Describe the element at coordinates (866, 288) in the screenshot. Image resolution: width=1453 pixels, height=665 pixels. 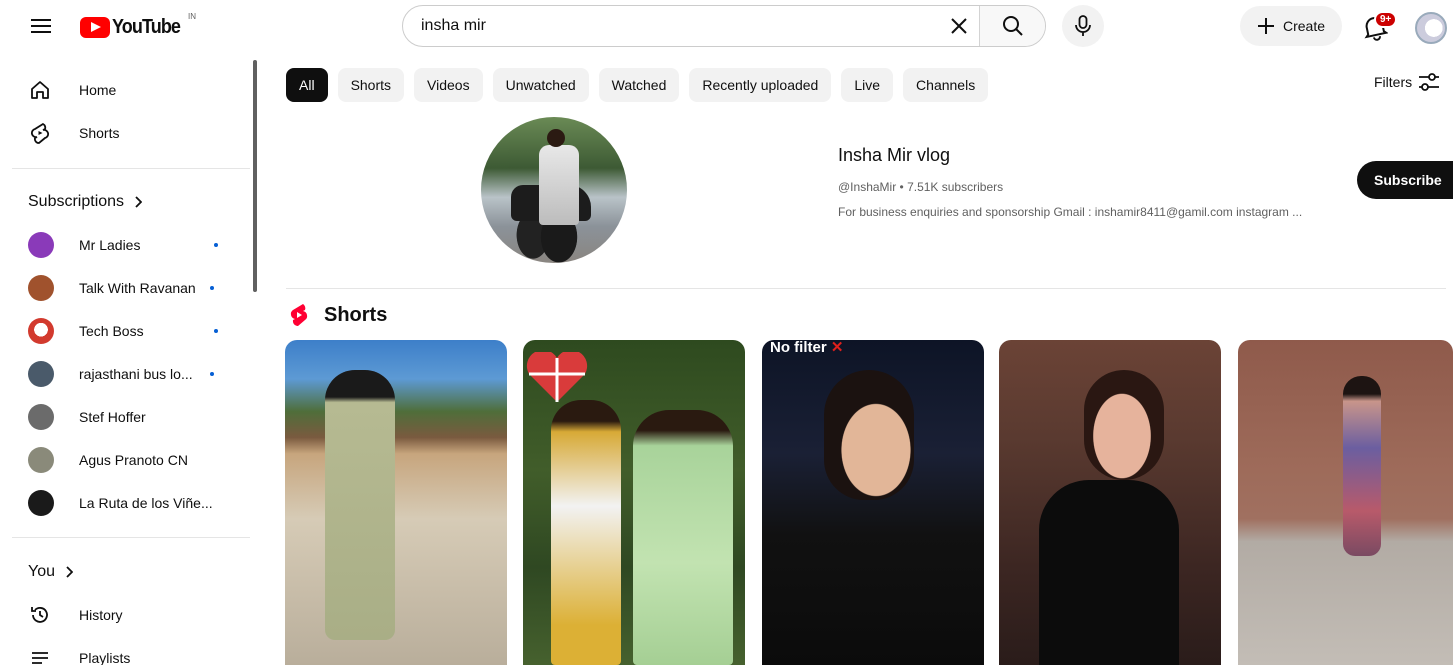
I see `section-divider` at that location.